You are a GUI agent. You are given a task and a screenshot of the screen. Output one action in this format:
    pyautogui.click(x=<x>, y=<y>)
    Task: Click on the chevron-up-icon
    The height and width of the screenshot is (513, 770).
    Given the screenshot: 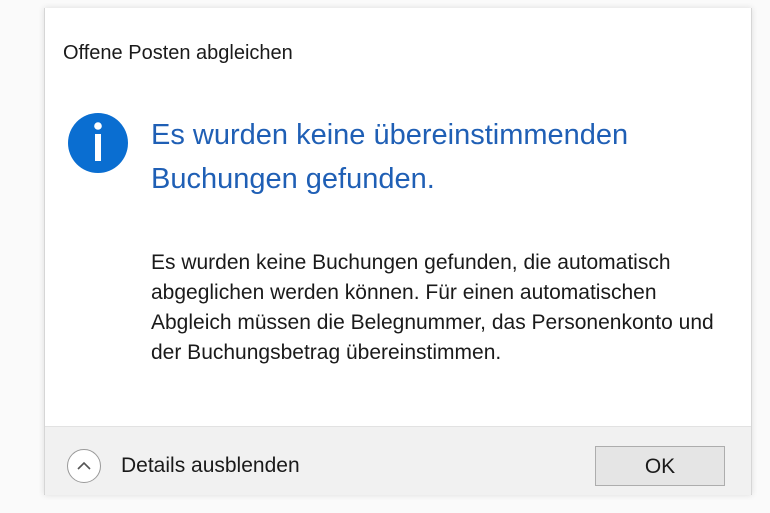 What is the action you would take?
    pyautogui.click(x=84, y=465)
    